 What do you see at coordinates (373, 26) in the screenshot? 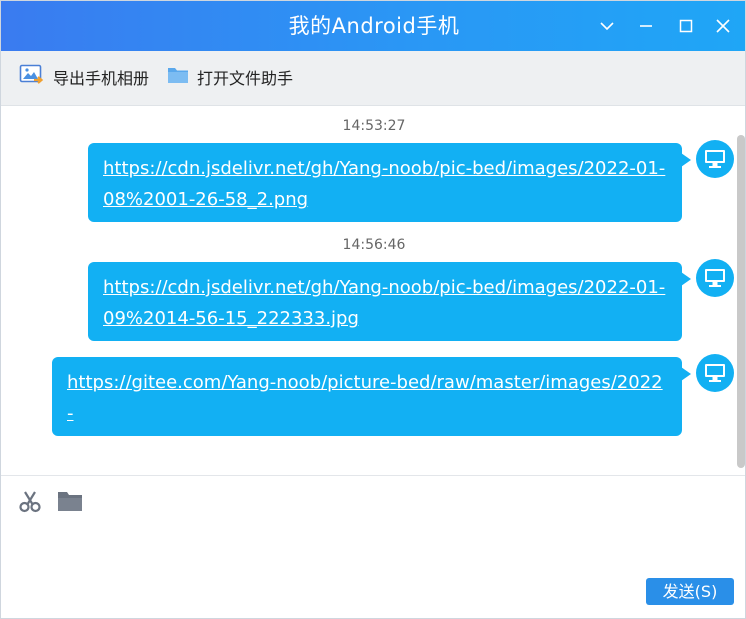
I see `title-bar: 我的Android手机` at bounding box center [373, 26].